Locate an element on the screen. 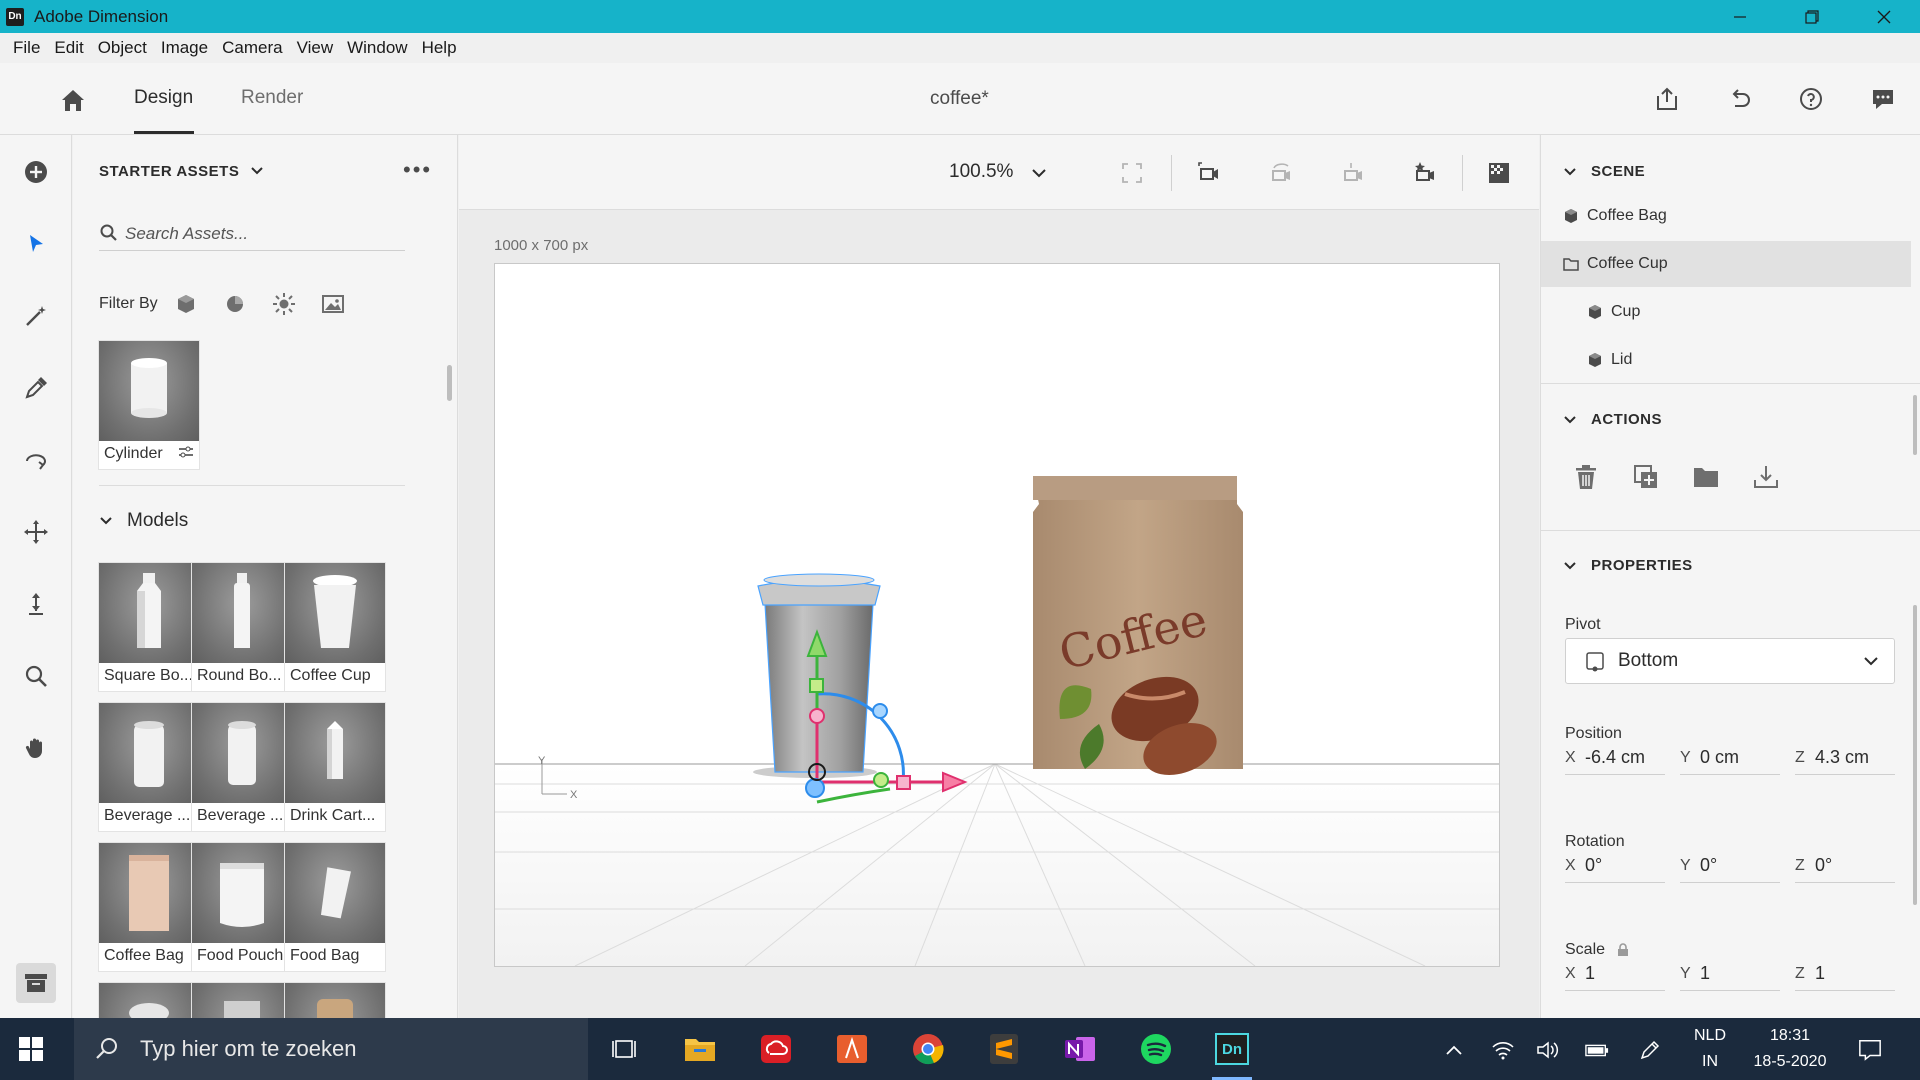  duplicate-button is located at coordinates (1646, 477).